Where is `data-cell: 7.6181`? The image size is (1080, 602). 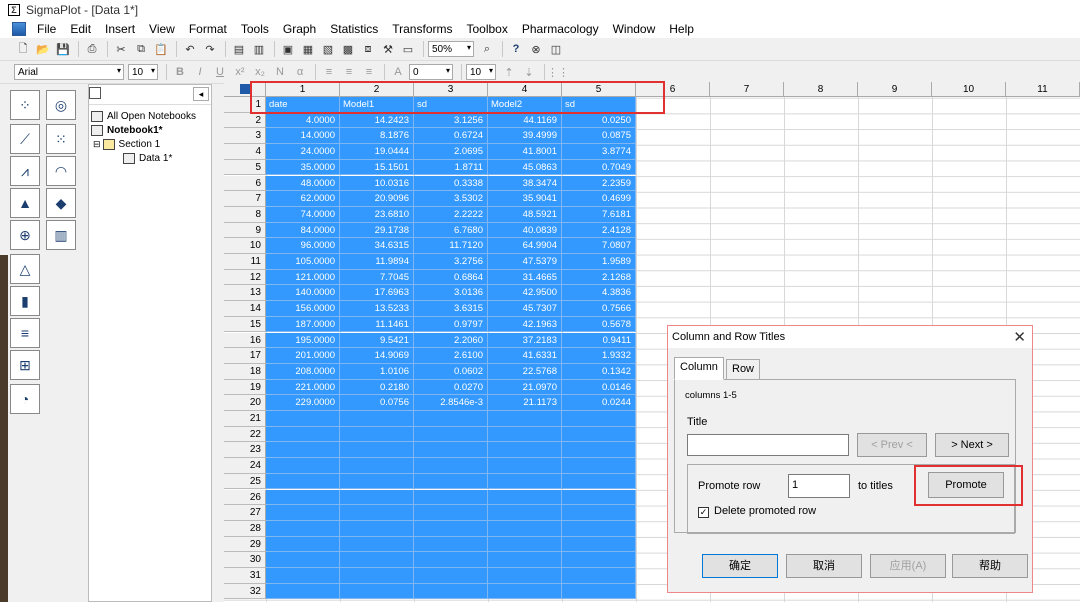 data-cell: 7.6181 is located at coordinates (599, 214).